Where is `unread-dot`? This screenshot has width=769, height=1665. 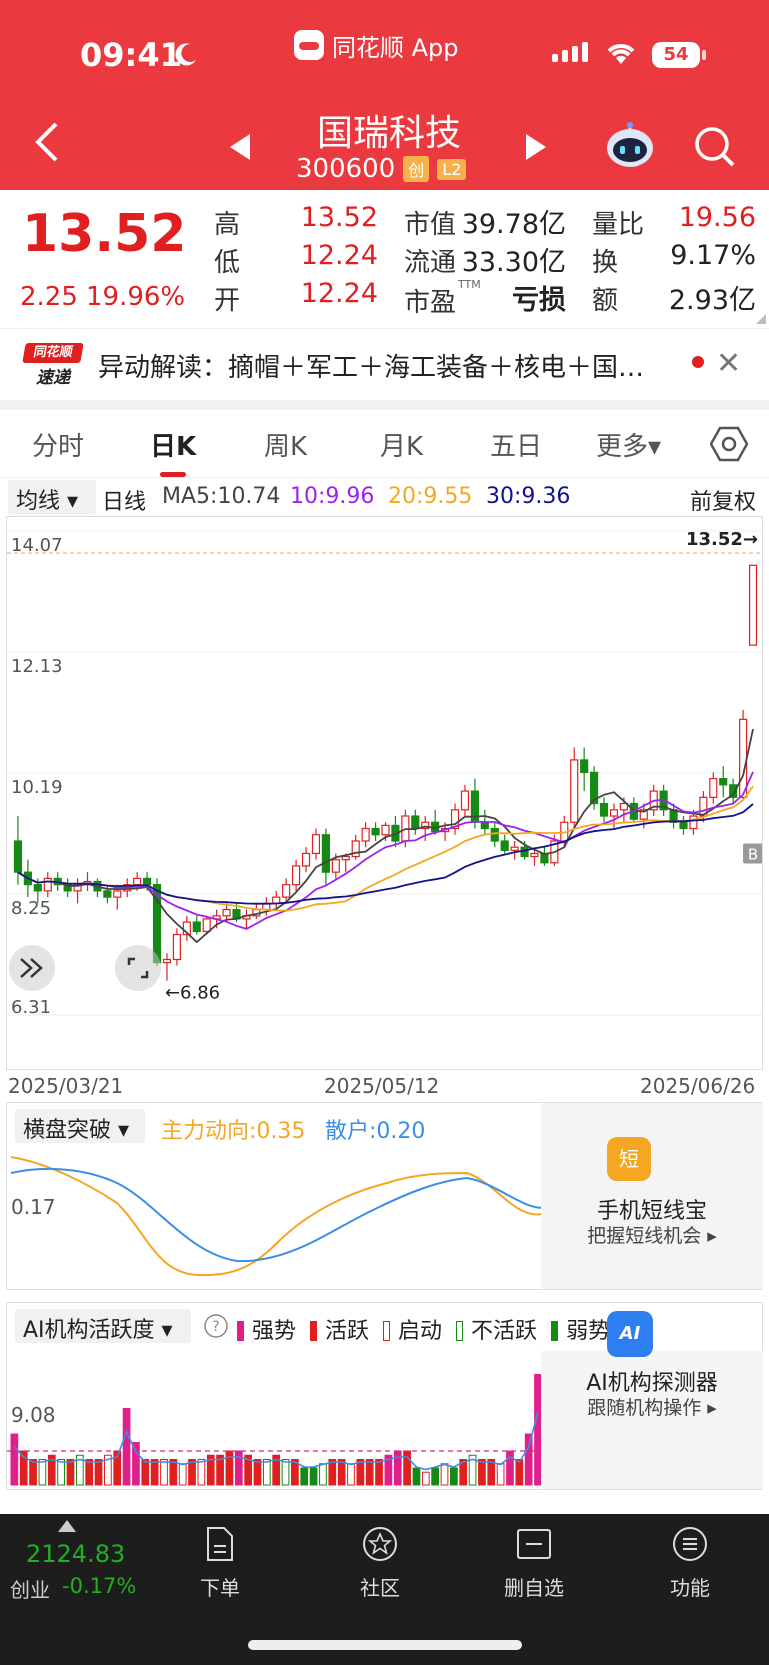
unread-dot is located at coordinates (698, 362).